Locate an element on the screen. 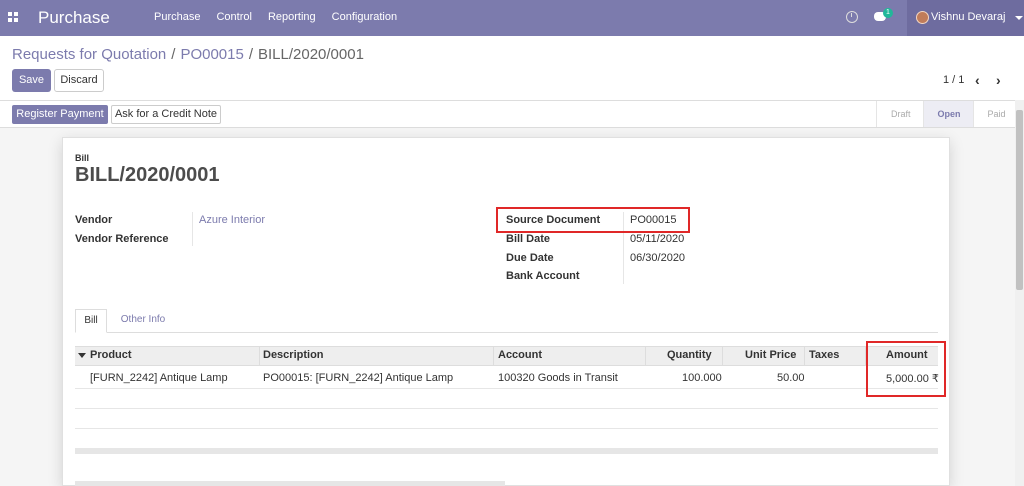 The image size is (1024, 486). bill-date-label: Bill Date is located at coordinates (528, 239).